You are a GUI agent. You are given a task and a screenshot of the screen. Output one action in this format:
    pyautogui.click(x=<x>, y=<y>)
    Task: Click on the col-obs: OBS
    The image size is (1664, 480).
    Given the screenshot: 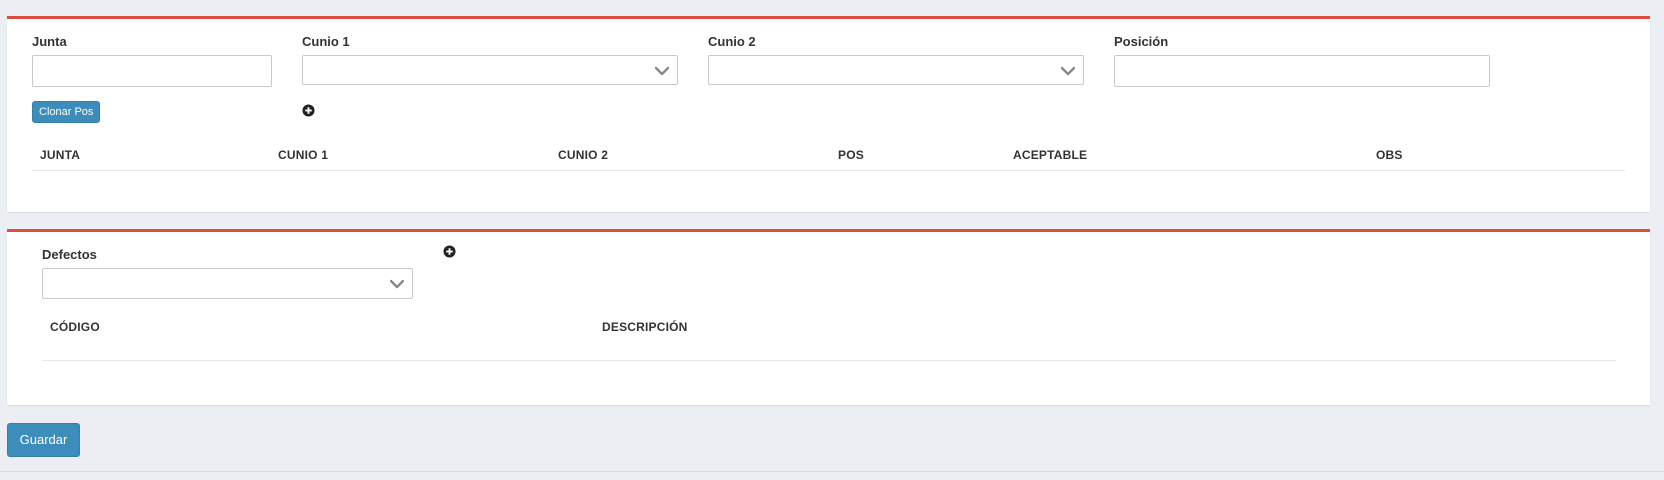 What is the action you would take?
    pyautogui.click(x=1389, y=155)
    